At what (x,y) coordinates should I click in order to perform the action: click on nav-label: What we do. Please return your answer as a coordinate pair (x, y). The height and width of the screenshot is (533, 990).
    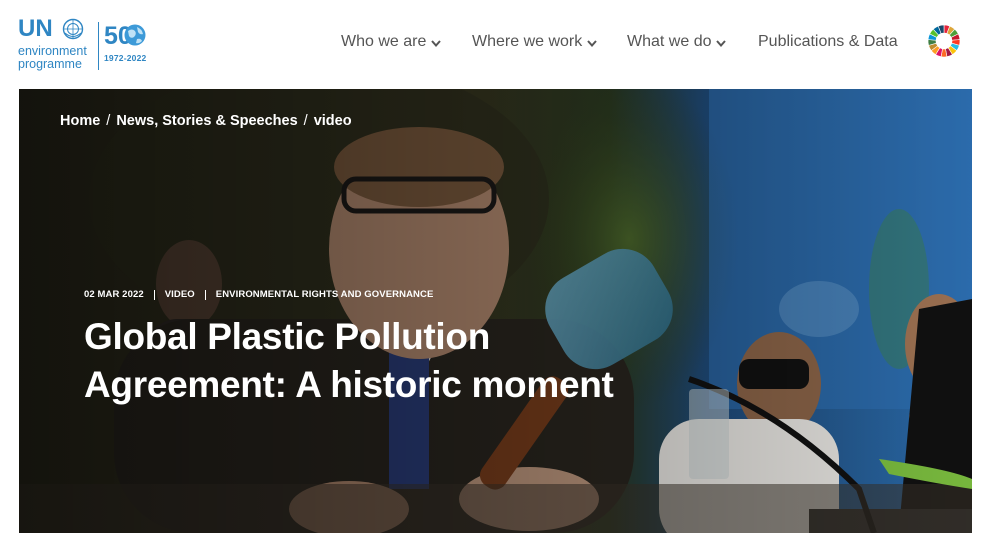
    Looking at the image, I should click on (669, 41).